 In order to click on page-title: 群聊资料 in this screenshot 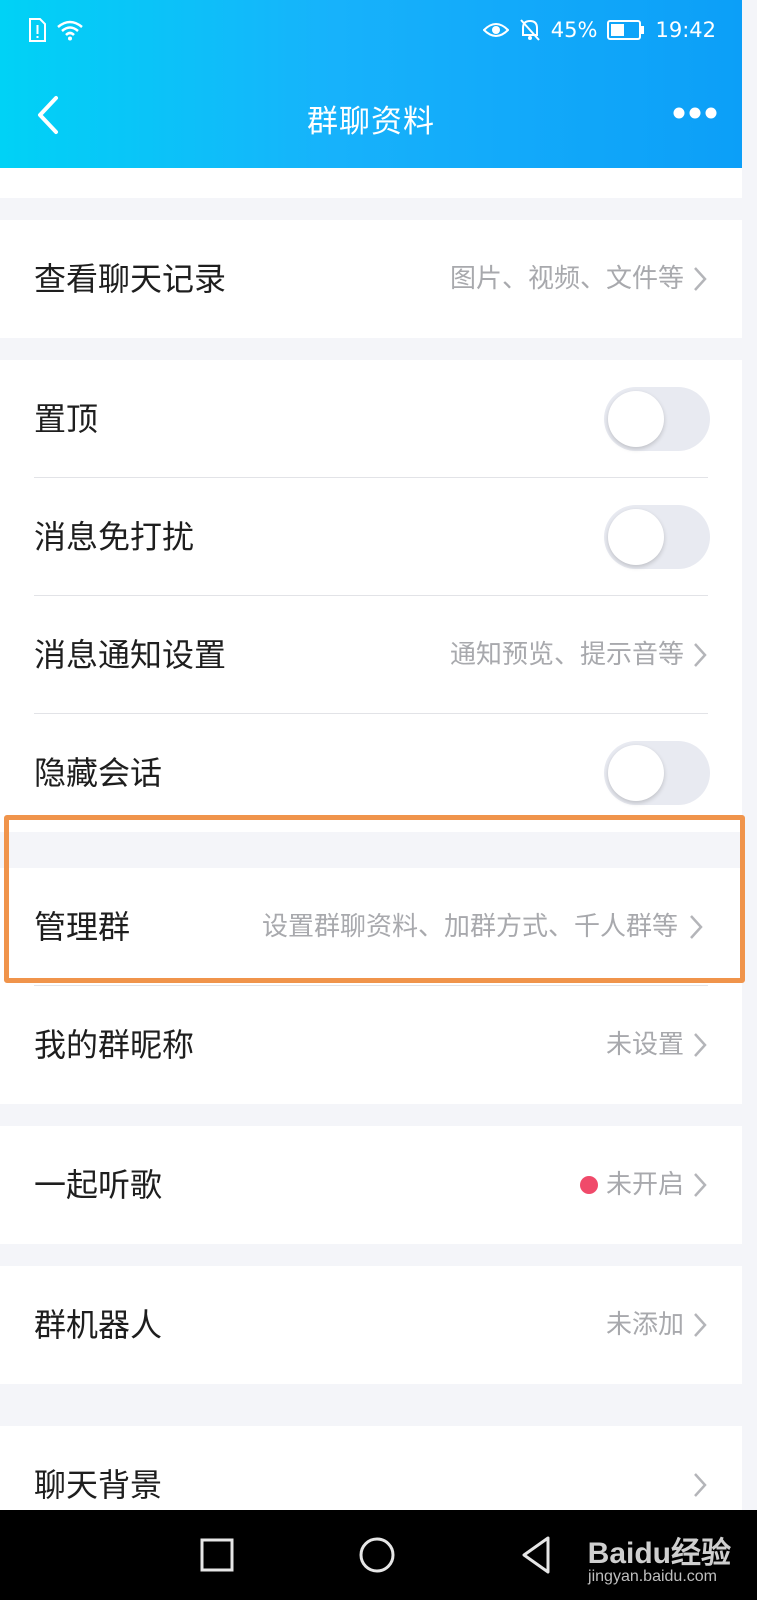, I will do `click(371, 122)`.